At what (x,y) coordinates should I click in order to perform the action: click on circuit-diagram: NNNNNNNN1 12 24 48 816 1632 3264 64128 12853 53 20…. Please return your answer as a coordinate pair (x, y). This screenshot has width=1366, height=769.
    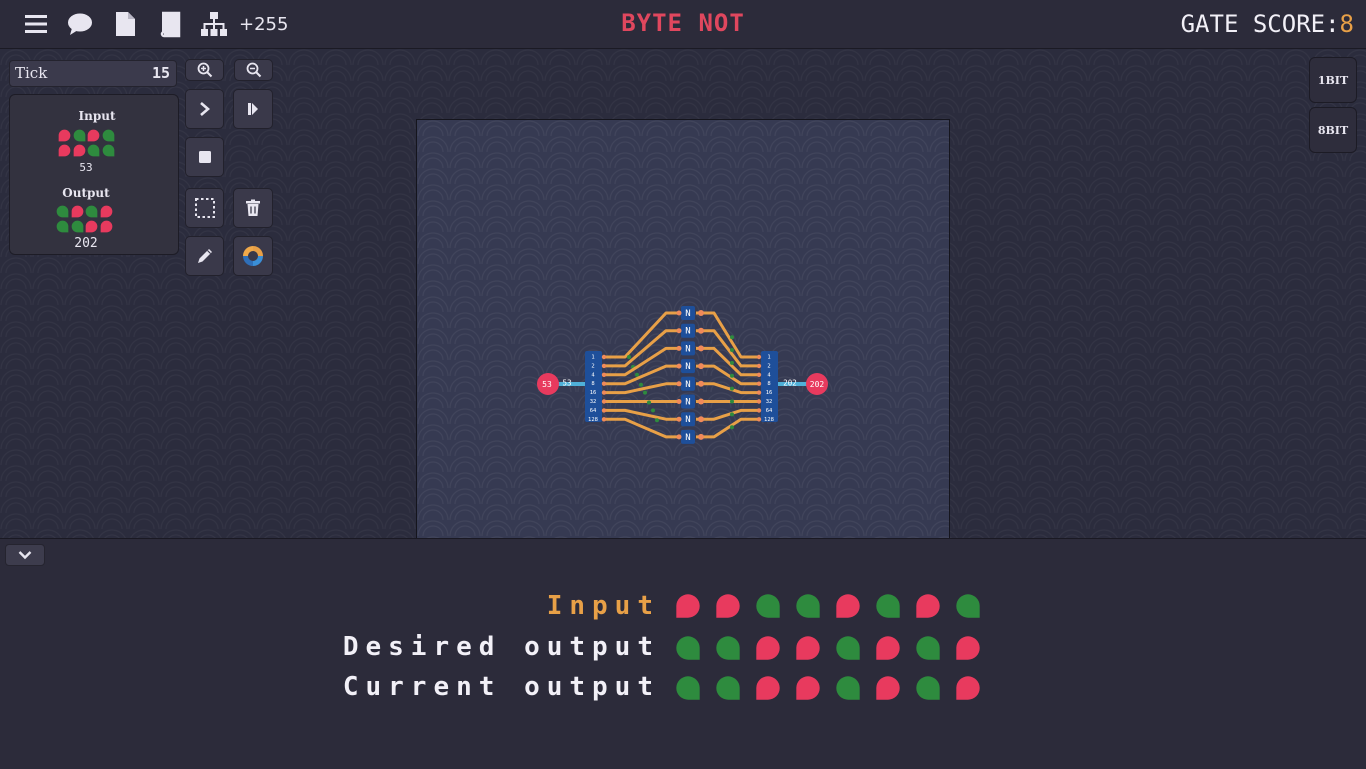
    Looking at the image, I should click on (682, 375).